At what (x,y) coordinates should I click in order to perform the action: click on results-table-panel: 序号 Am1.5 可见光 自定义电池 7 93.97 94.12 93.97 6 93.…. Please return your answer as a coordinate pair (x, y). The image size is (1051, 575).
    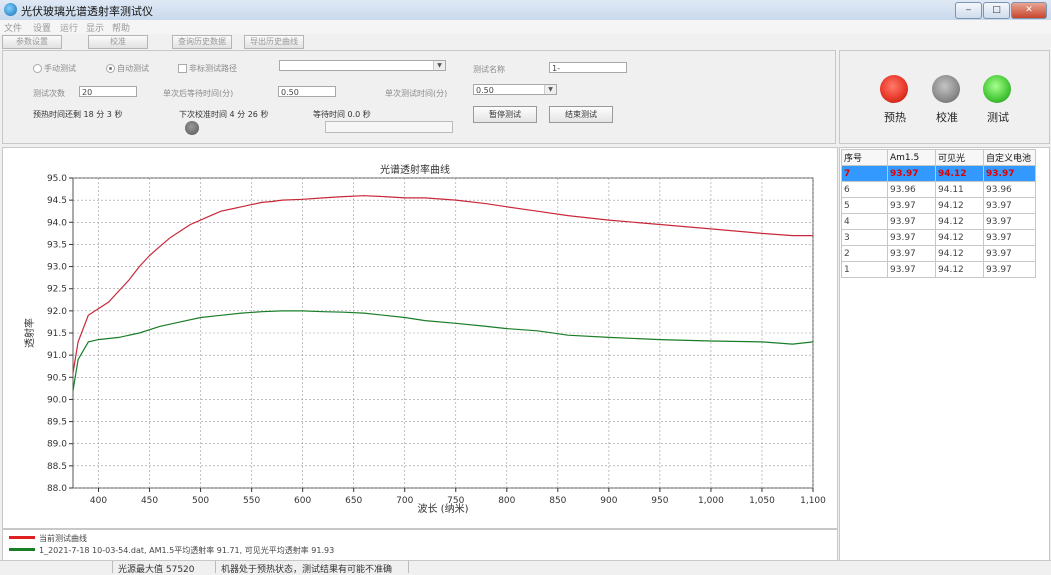
    Looking at the image, I should click on (944, 354).